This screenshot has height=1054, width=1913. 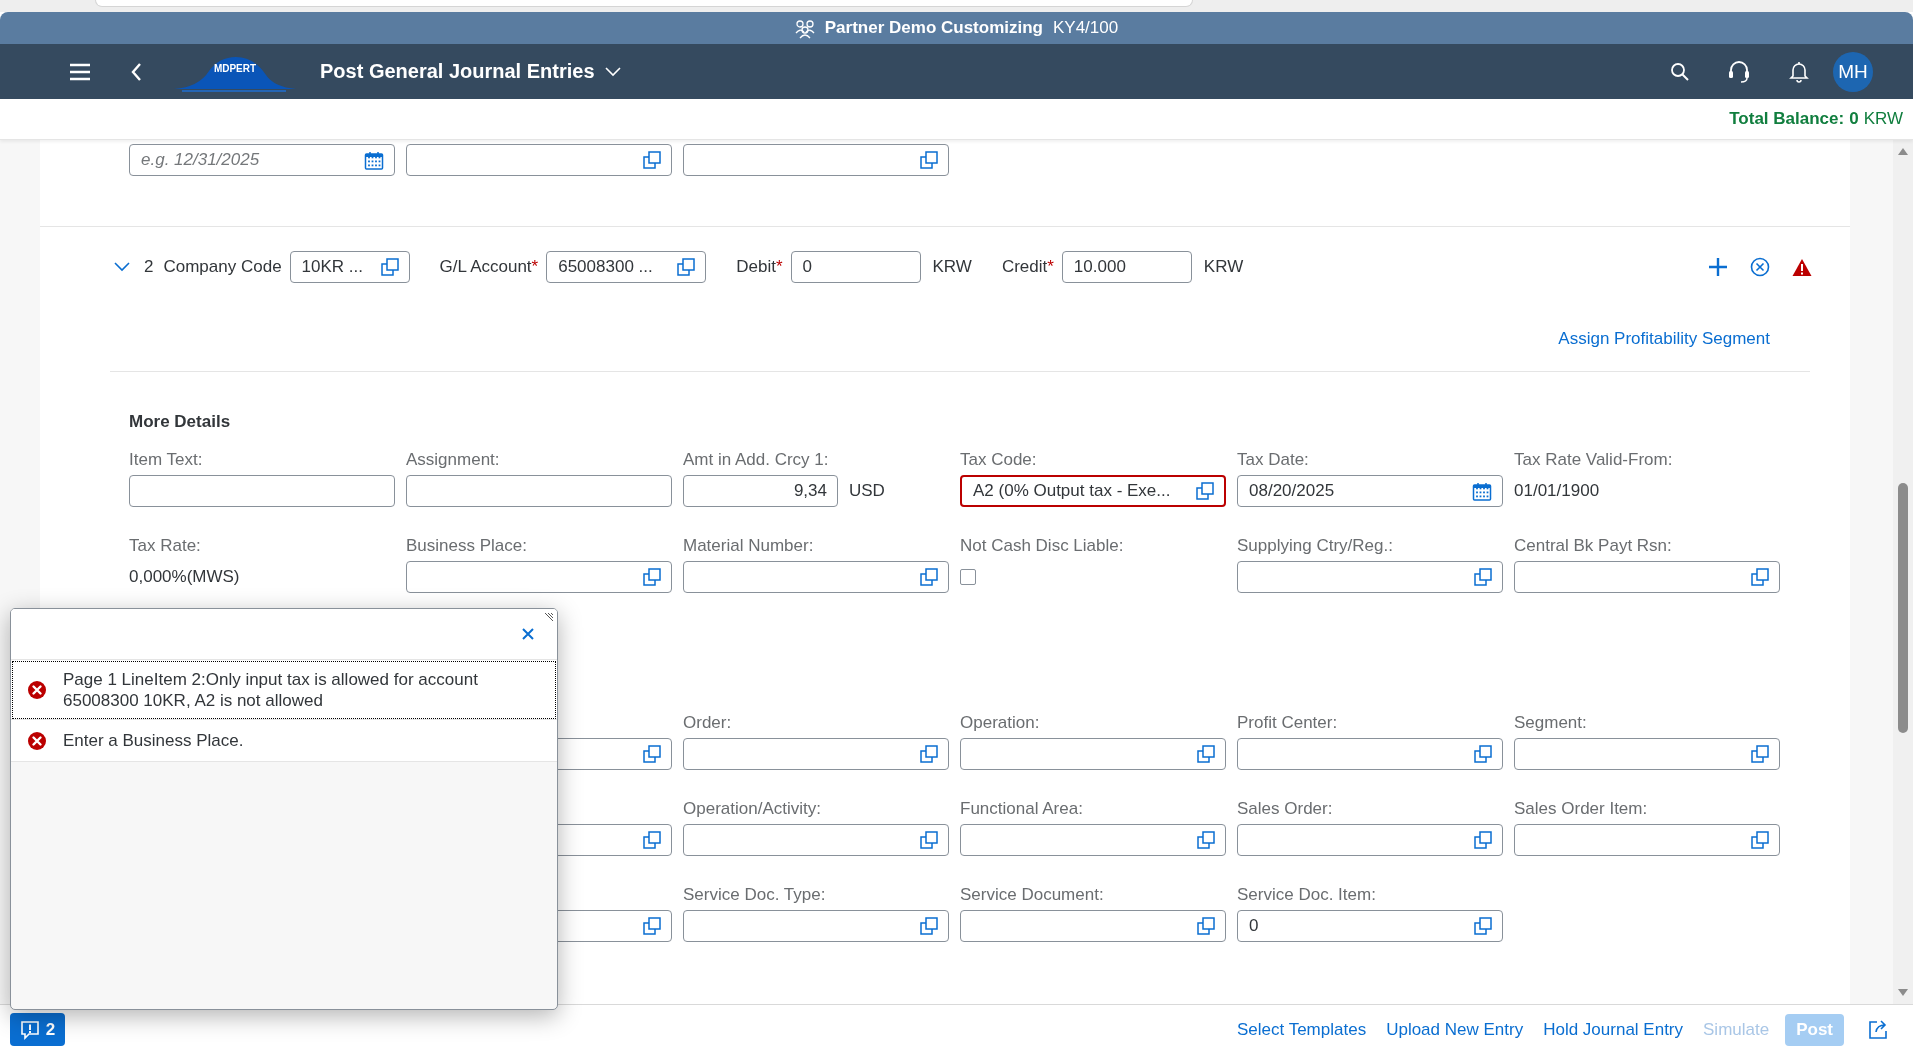 What do you see at coordinates (1787, 119) in the screenshot?
I see `total-balance-label: Total Balance:` at bounding box center [1787, 119].